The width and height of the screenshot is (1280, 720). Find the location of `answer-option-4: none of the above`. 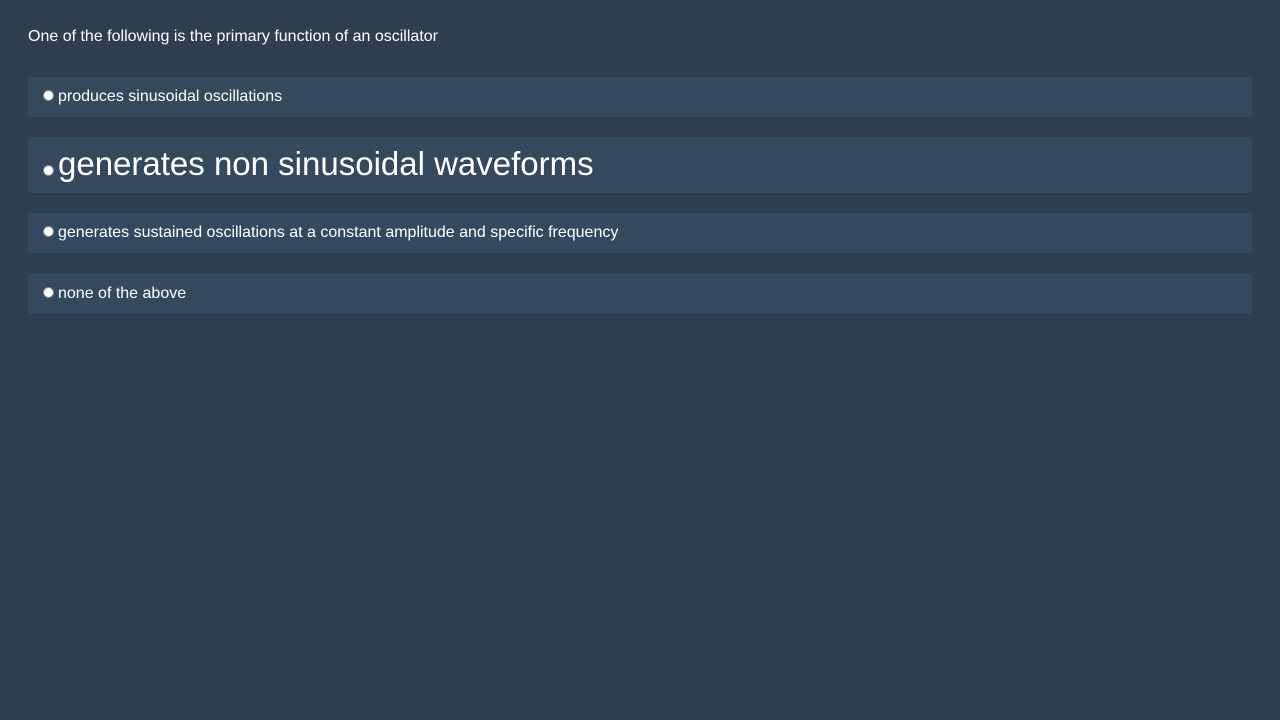

answer-option-4: none of the above is located at coordinates (640, 294).